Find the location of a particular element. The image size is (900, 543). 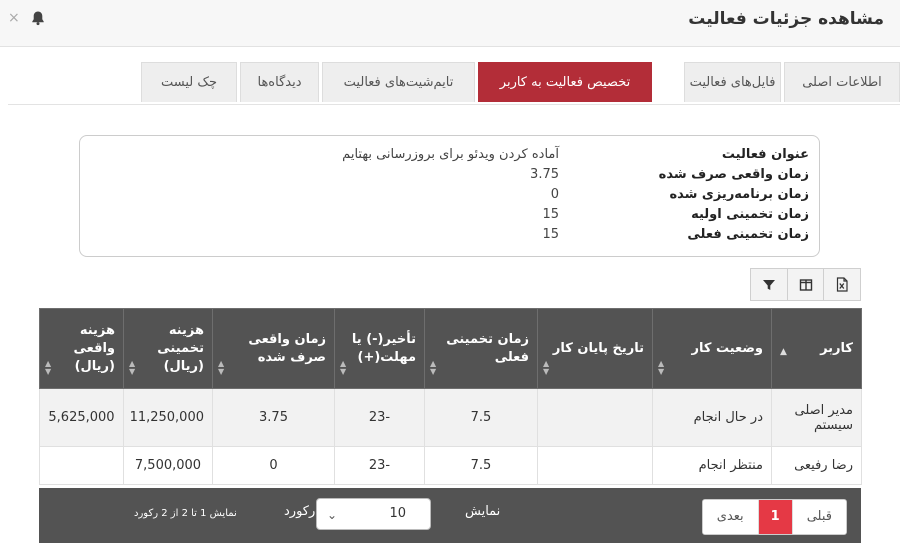

info-value-planned-time: 0 is located at coordinates (554, 194).